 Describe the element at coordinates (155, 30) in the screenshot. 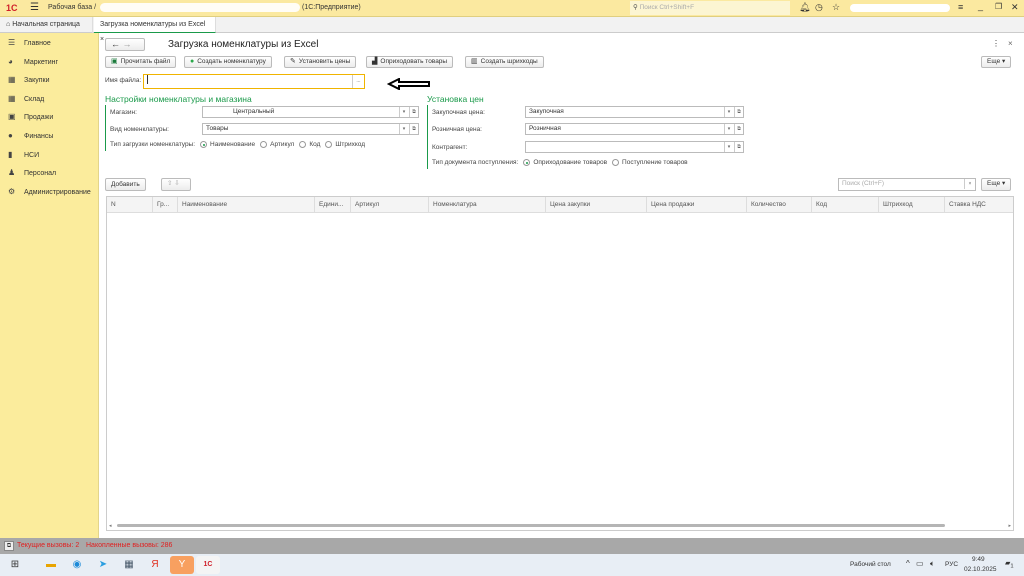

I see `tab-excel-import: Загрузка номенклатуры из Excel ×` at that location.